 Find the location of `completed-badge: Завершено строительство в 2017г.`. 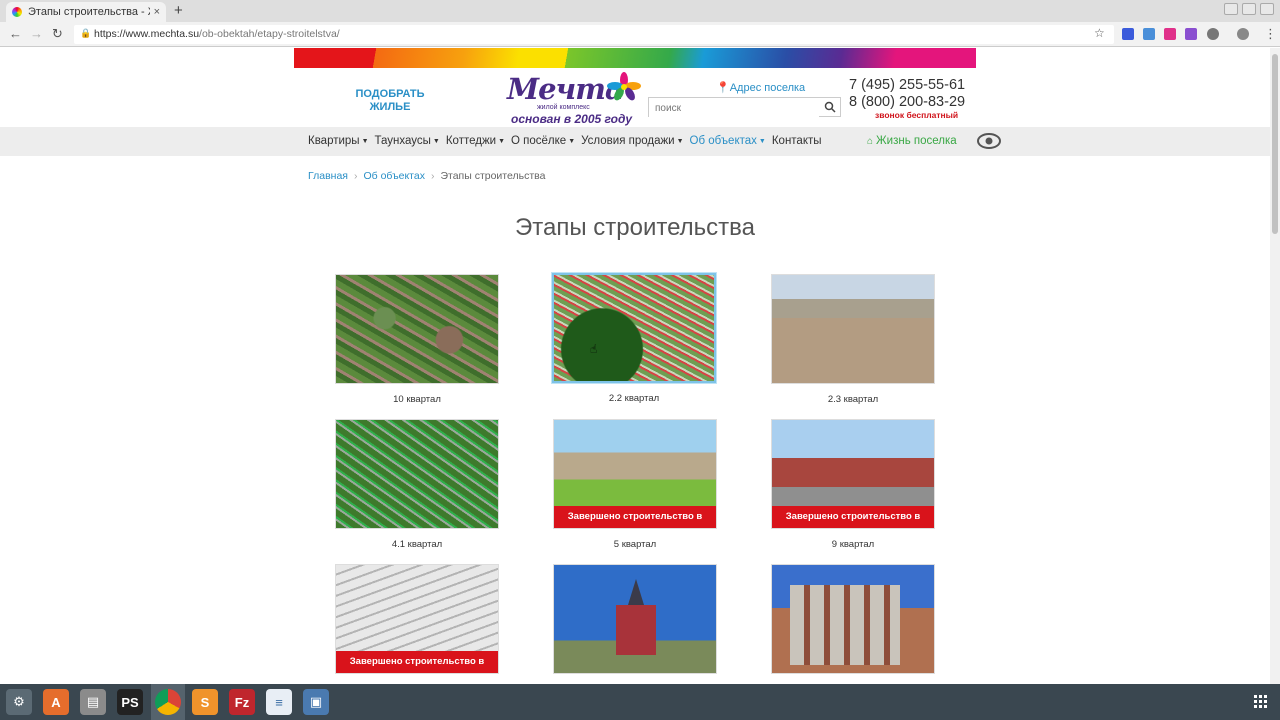

completed-badge: Завершено строительство в 2017г. is located at coordinates (417, 662).